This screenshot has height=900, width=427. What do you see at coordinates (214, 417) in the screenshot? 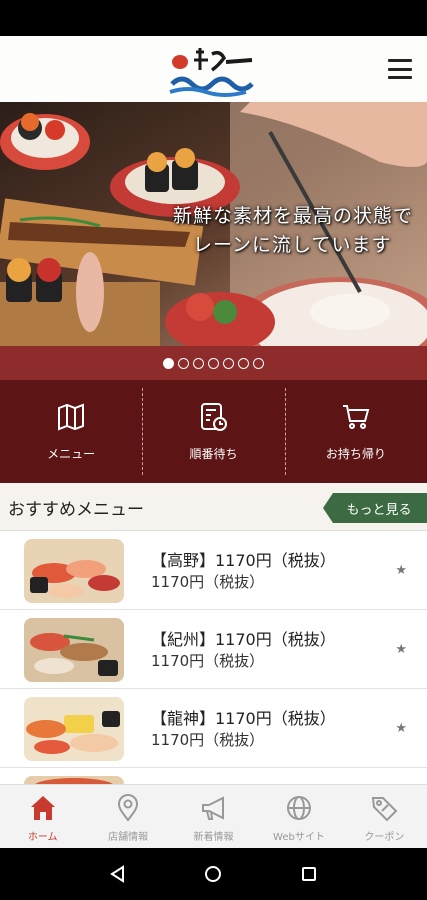
I see `ticket-clock-icon` at bounding box center [214, 417].